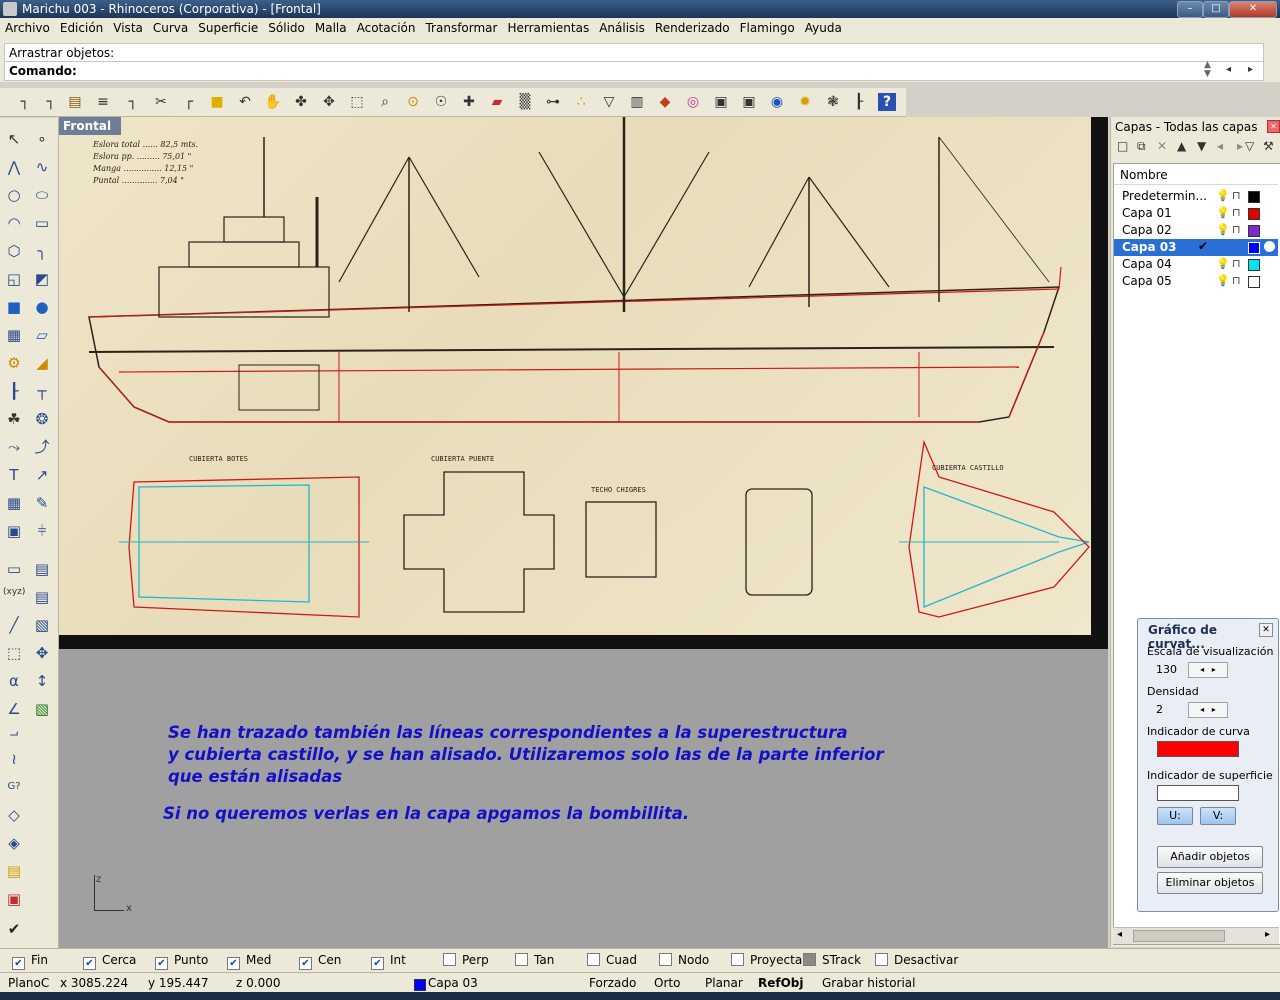 This screenshot has height=1000, width=1280. Describe the element at coordinates (1210, 857) in the screenshot. I see `add-objects-button: Añadir objetos` at that location.